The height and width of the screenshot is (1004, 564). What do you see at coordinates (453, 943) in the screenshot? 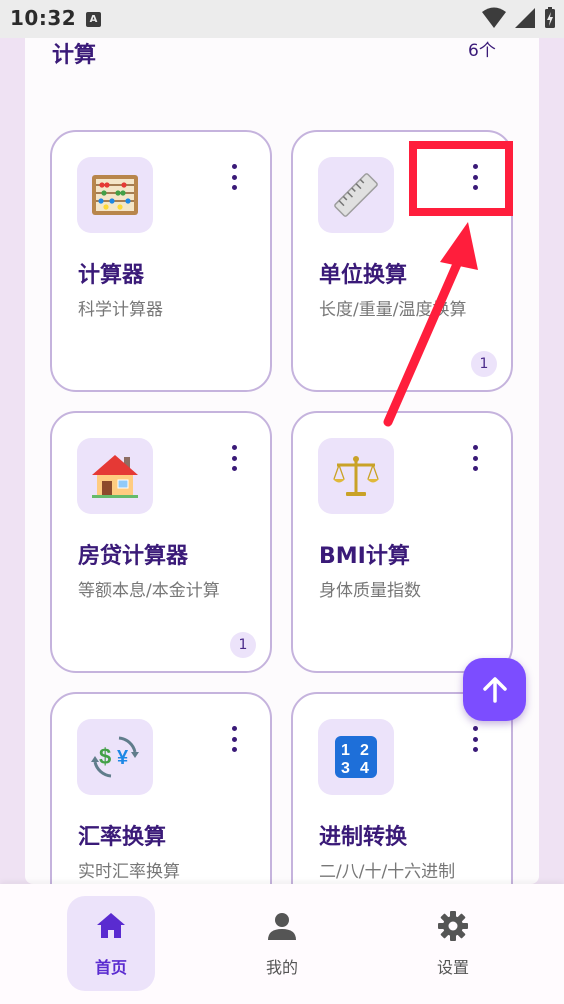
I see `nav-settings: 设置` at bounding box center [453, 943].